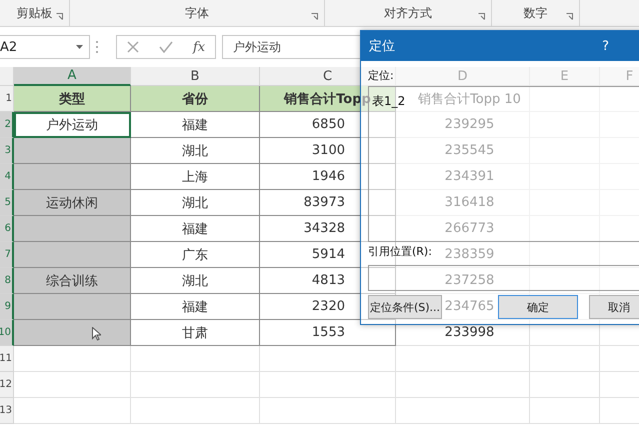 Image resolution: width=639 pixels, height=436 pixels. I want to click on cell-reference: A2, so click(9, 47).